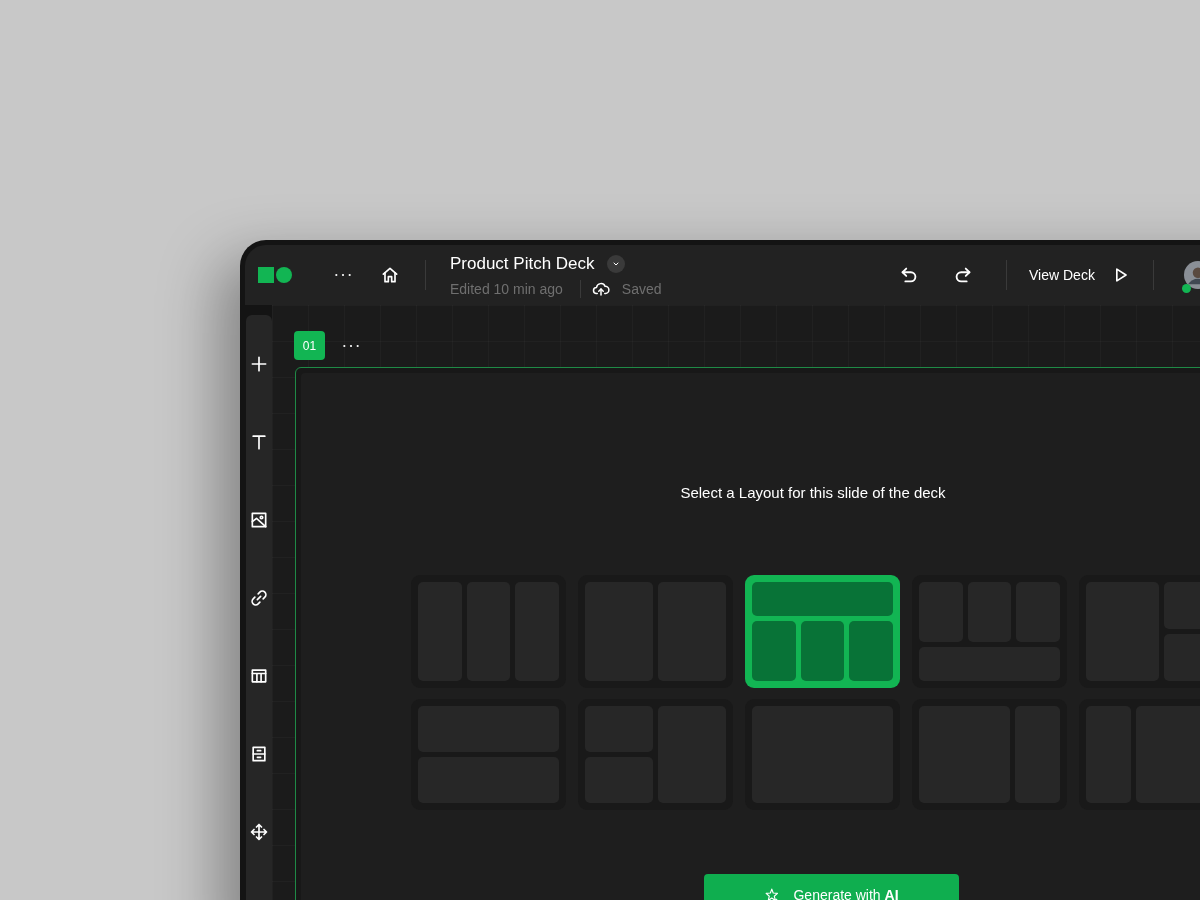  What do you see at coordinates (309, 345) in the screenshot?
I see `slide-number-badge: 01` at bounding box center [309, 345].